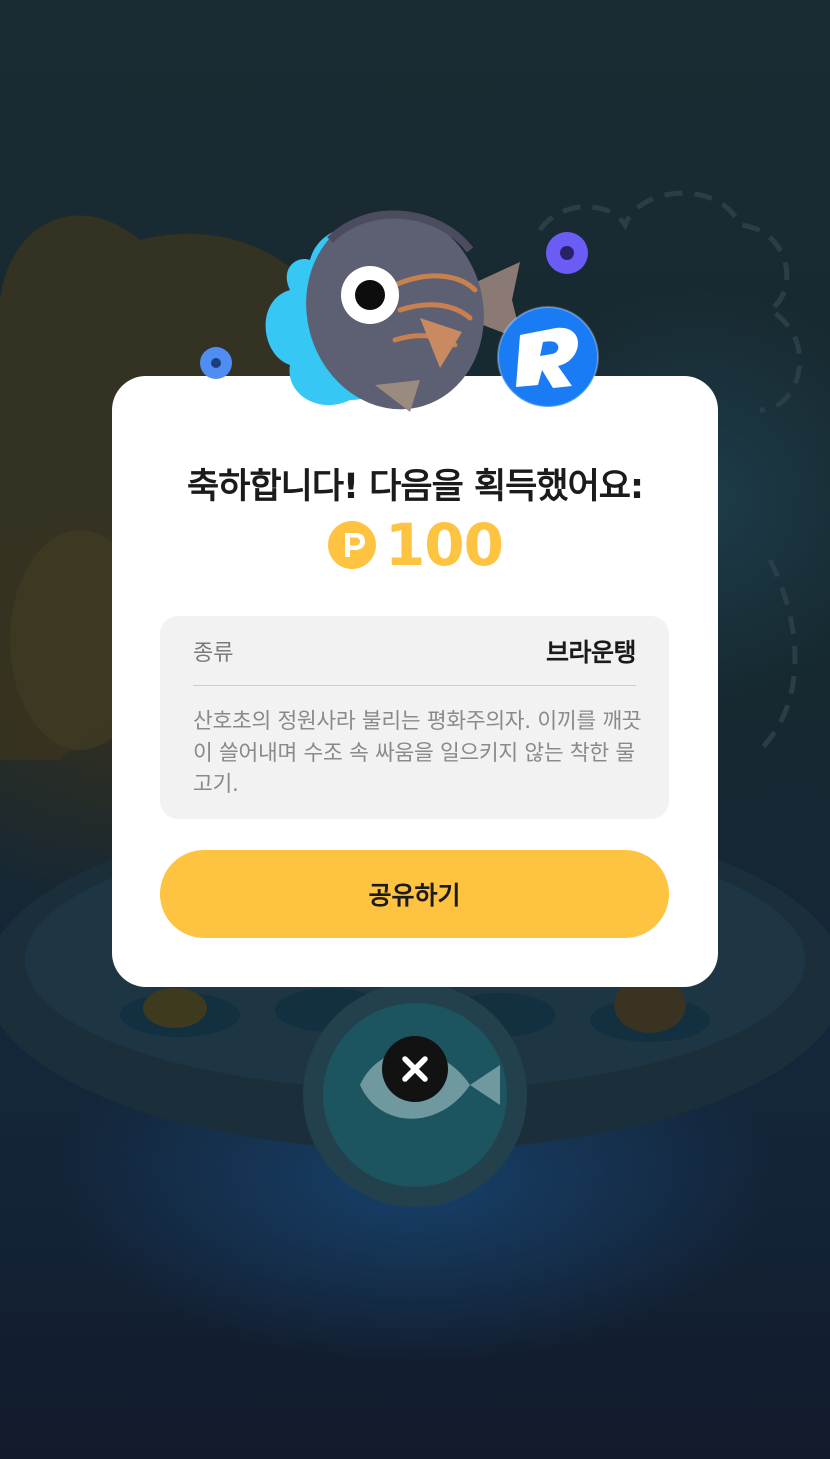 Image resolution: width=830 pixels, height=1459 pixels. What do you see at coordinates (213, 653) in the screenshot?
I see `species-label: 종류` at bounding box center [213, 653].